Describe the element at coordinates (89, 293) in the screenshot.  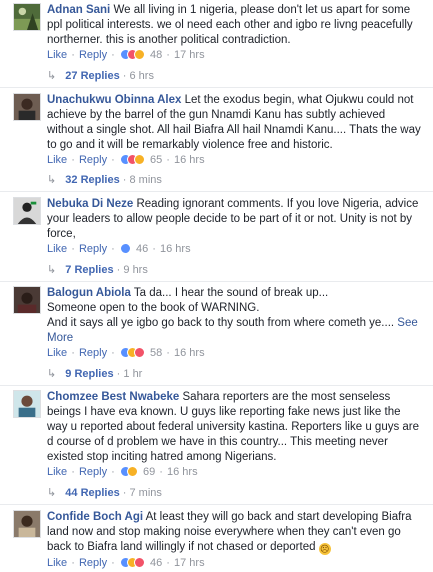
I see `comment-author: Balogun Abiola` at that location.